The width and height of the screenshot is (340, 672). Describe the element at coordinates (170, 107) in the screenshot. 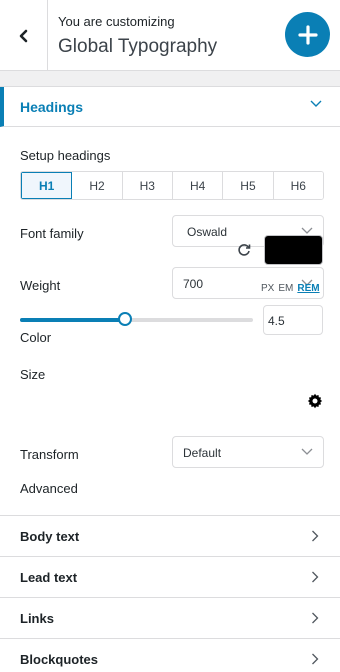

I see `headings-section-header: Headings` at that location.